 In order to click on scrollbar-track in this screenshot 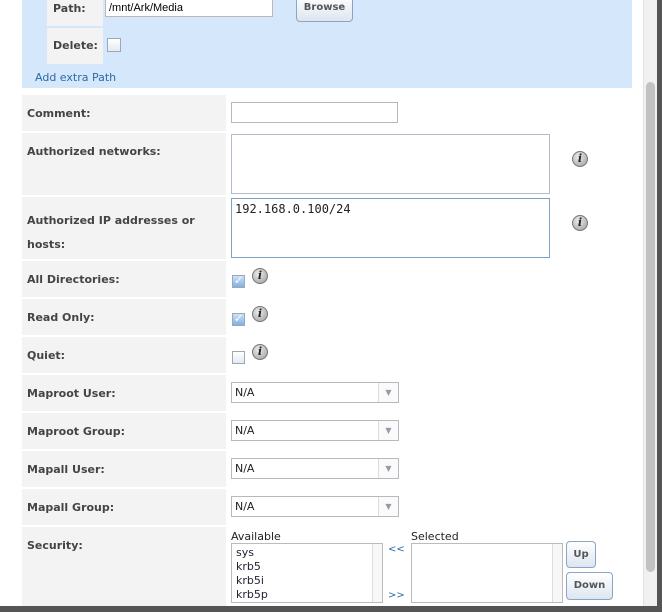, I will do `click(650, 303)`.